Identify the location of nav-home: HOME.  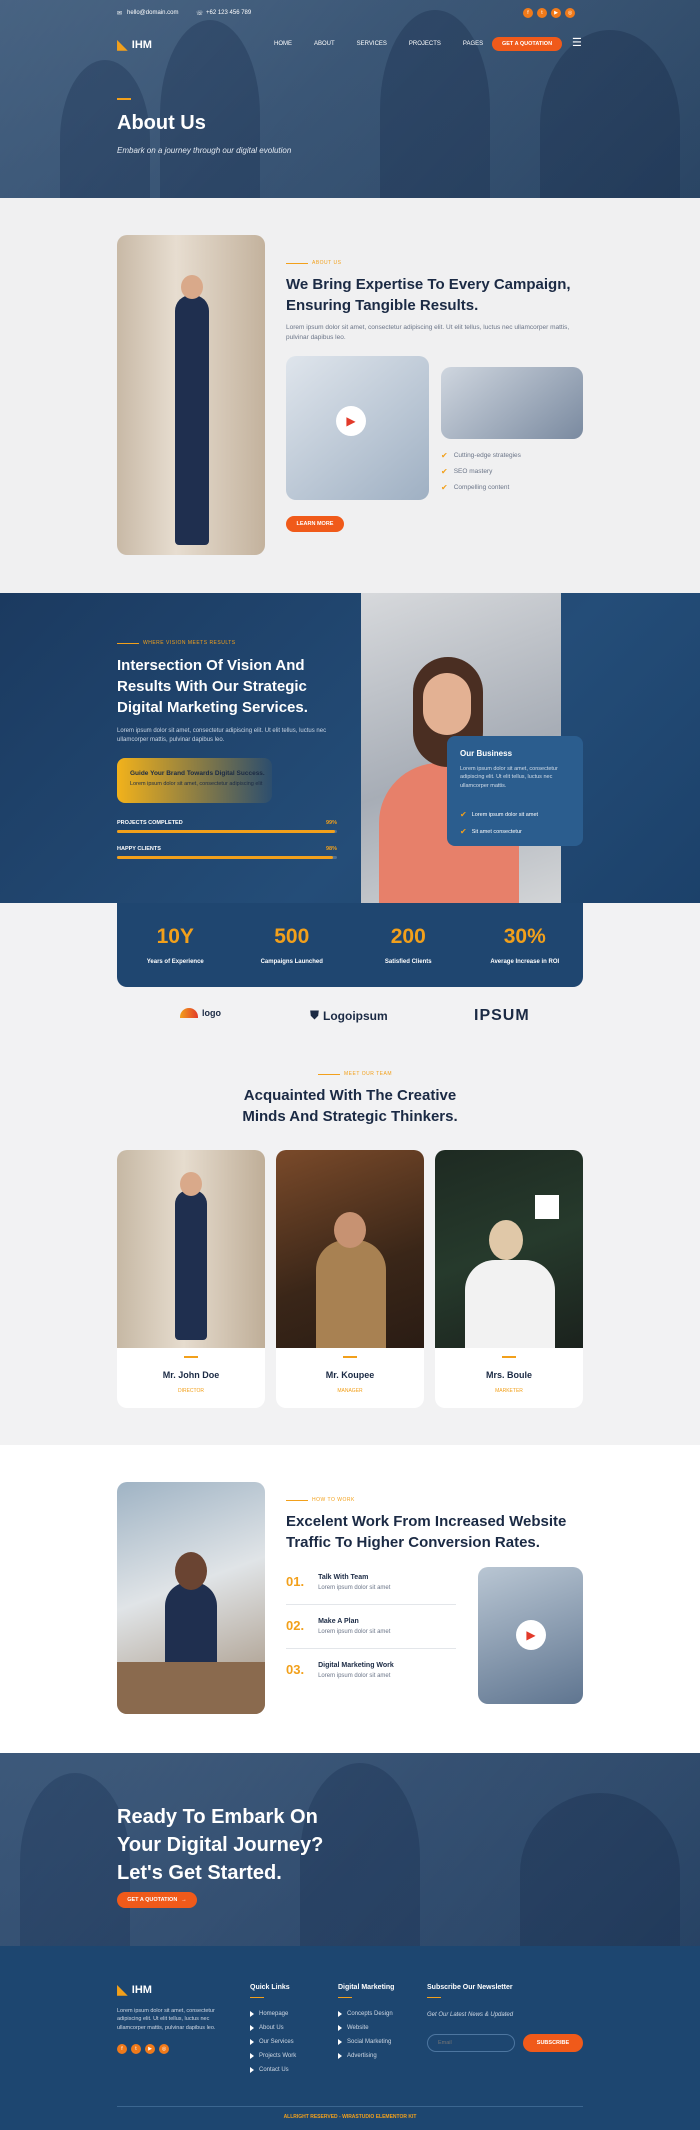
(283, 44).